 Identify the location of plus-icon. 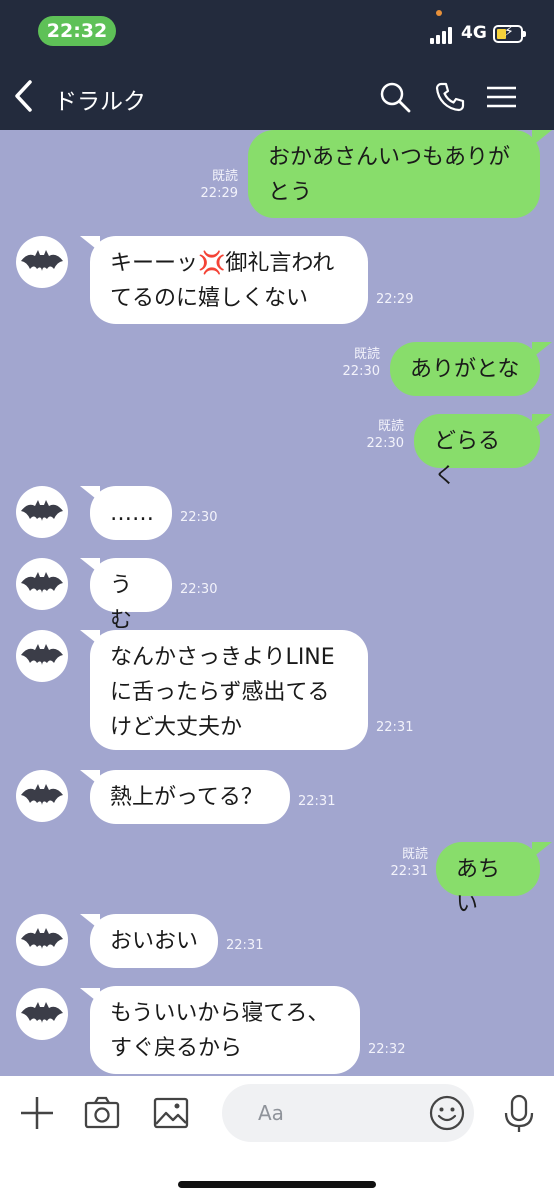
(37, 1113).